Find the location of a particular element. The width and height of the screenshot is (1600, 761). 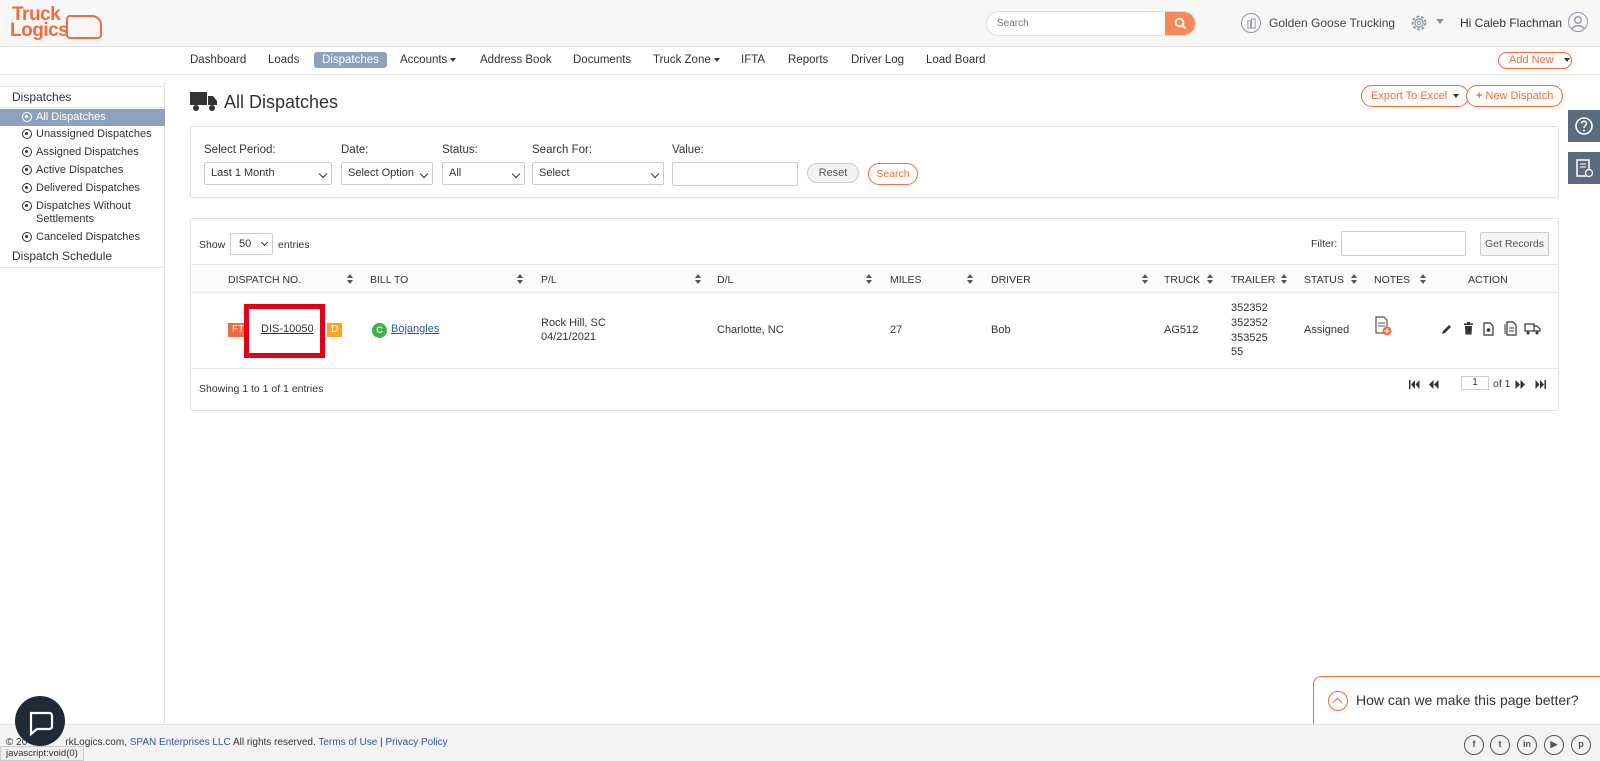

view-document-icon is located at coordinates (1489, 329).